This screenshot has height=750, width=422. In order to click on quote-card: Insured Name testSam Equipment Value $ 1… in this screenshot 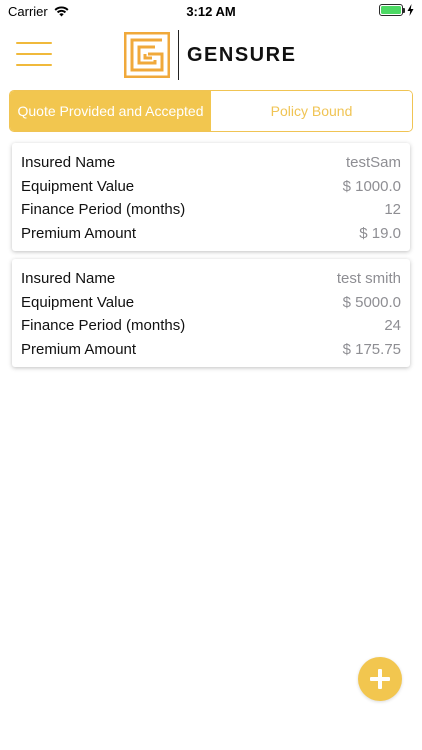, I will do `click(211, 197)`.